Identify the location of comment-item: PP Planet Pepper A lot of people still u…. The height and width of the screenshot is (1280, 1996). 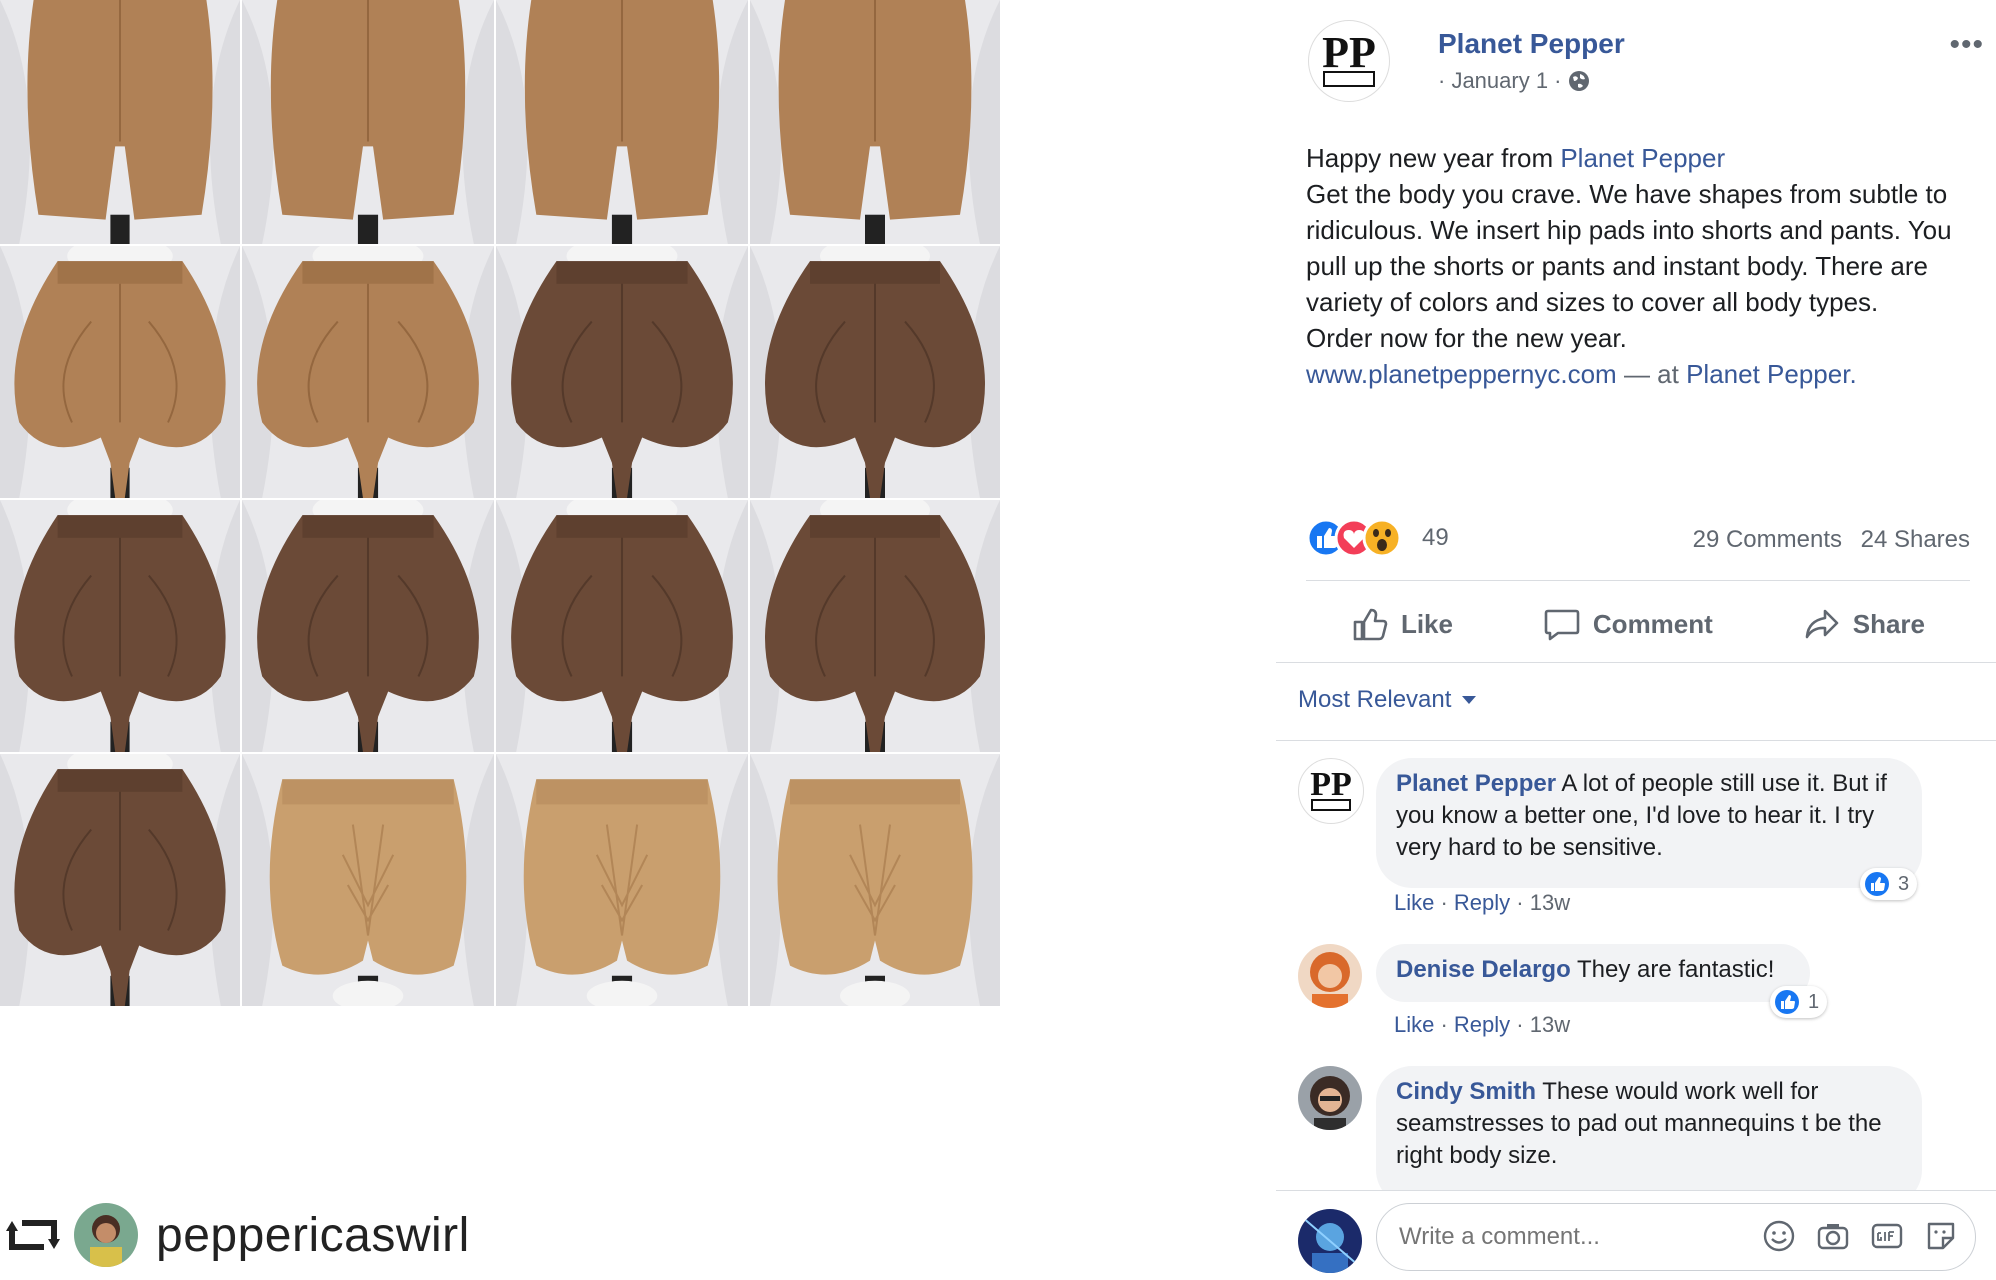
(1638, 838).